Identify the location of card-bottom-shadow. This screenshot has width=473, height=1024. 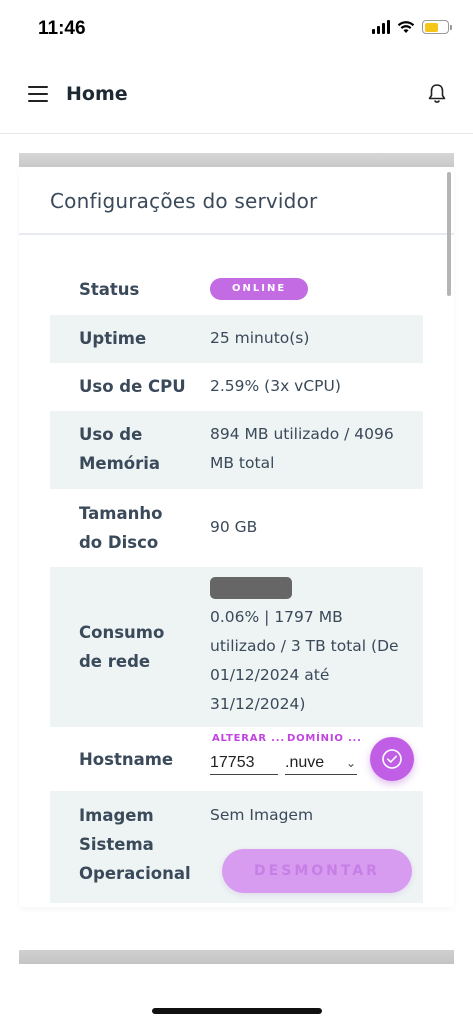
(236, 957).